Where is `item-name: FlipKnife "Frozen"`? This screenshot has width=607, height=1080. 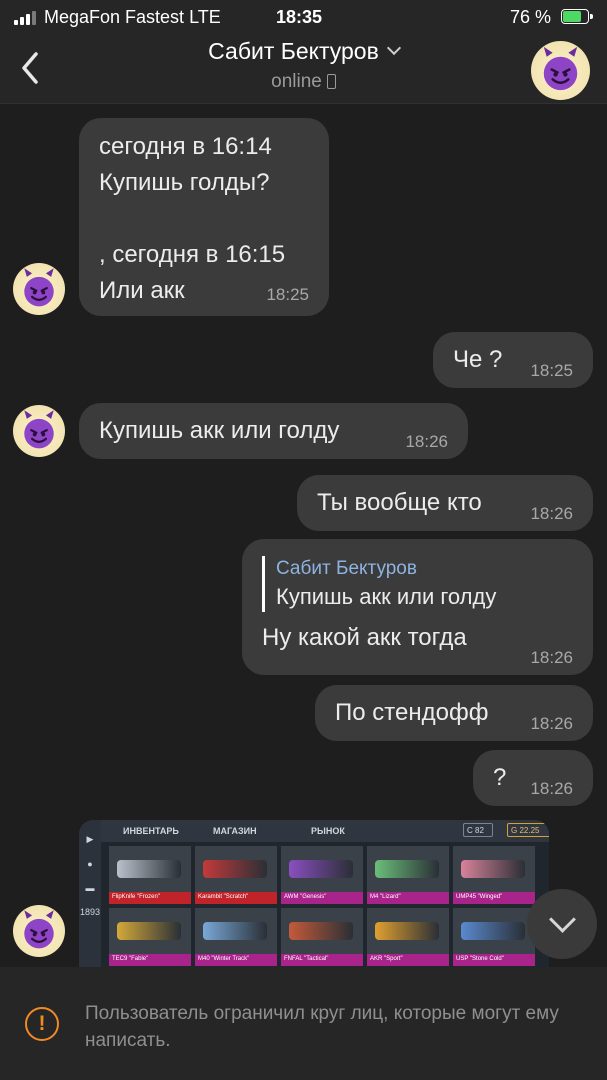 item-name: FlipKnife "Frozen" is located at coordinates (150, 898).